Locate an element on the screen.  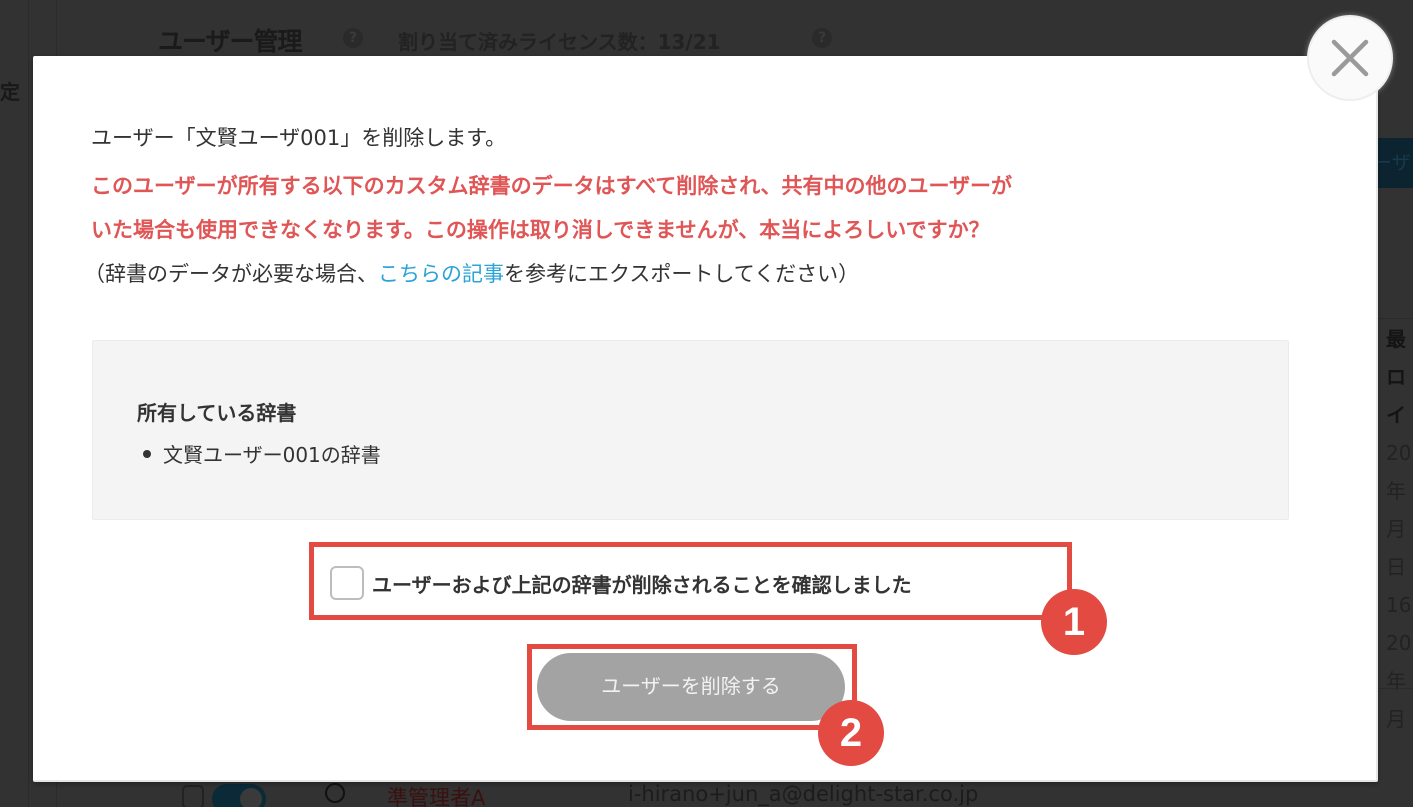
confirm-checkbox-row: ユーザーおよび上記の辞書が削除されることを確認しました is located at coordinates (621, 583).